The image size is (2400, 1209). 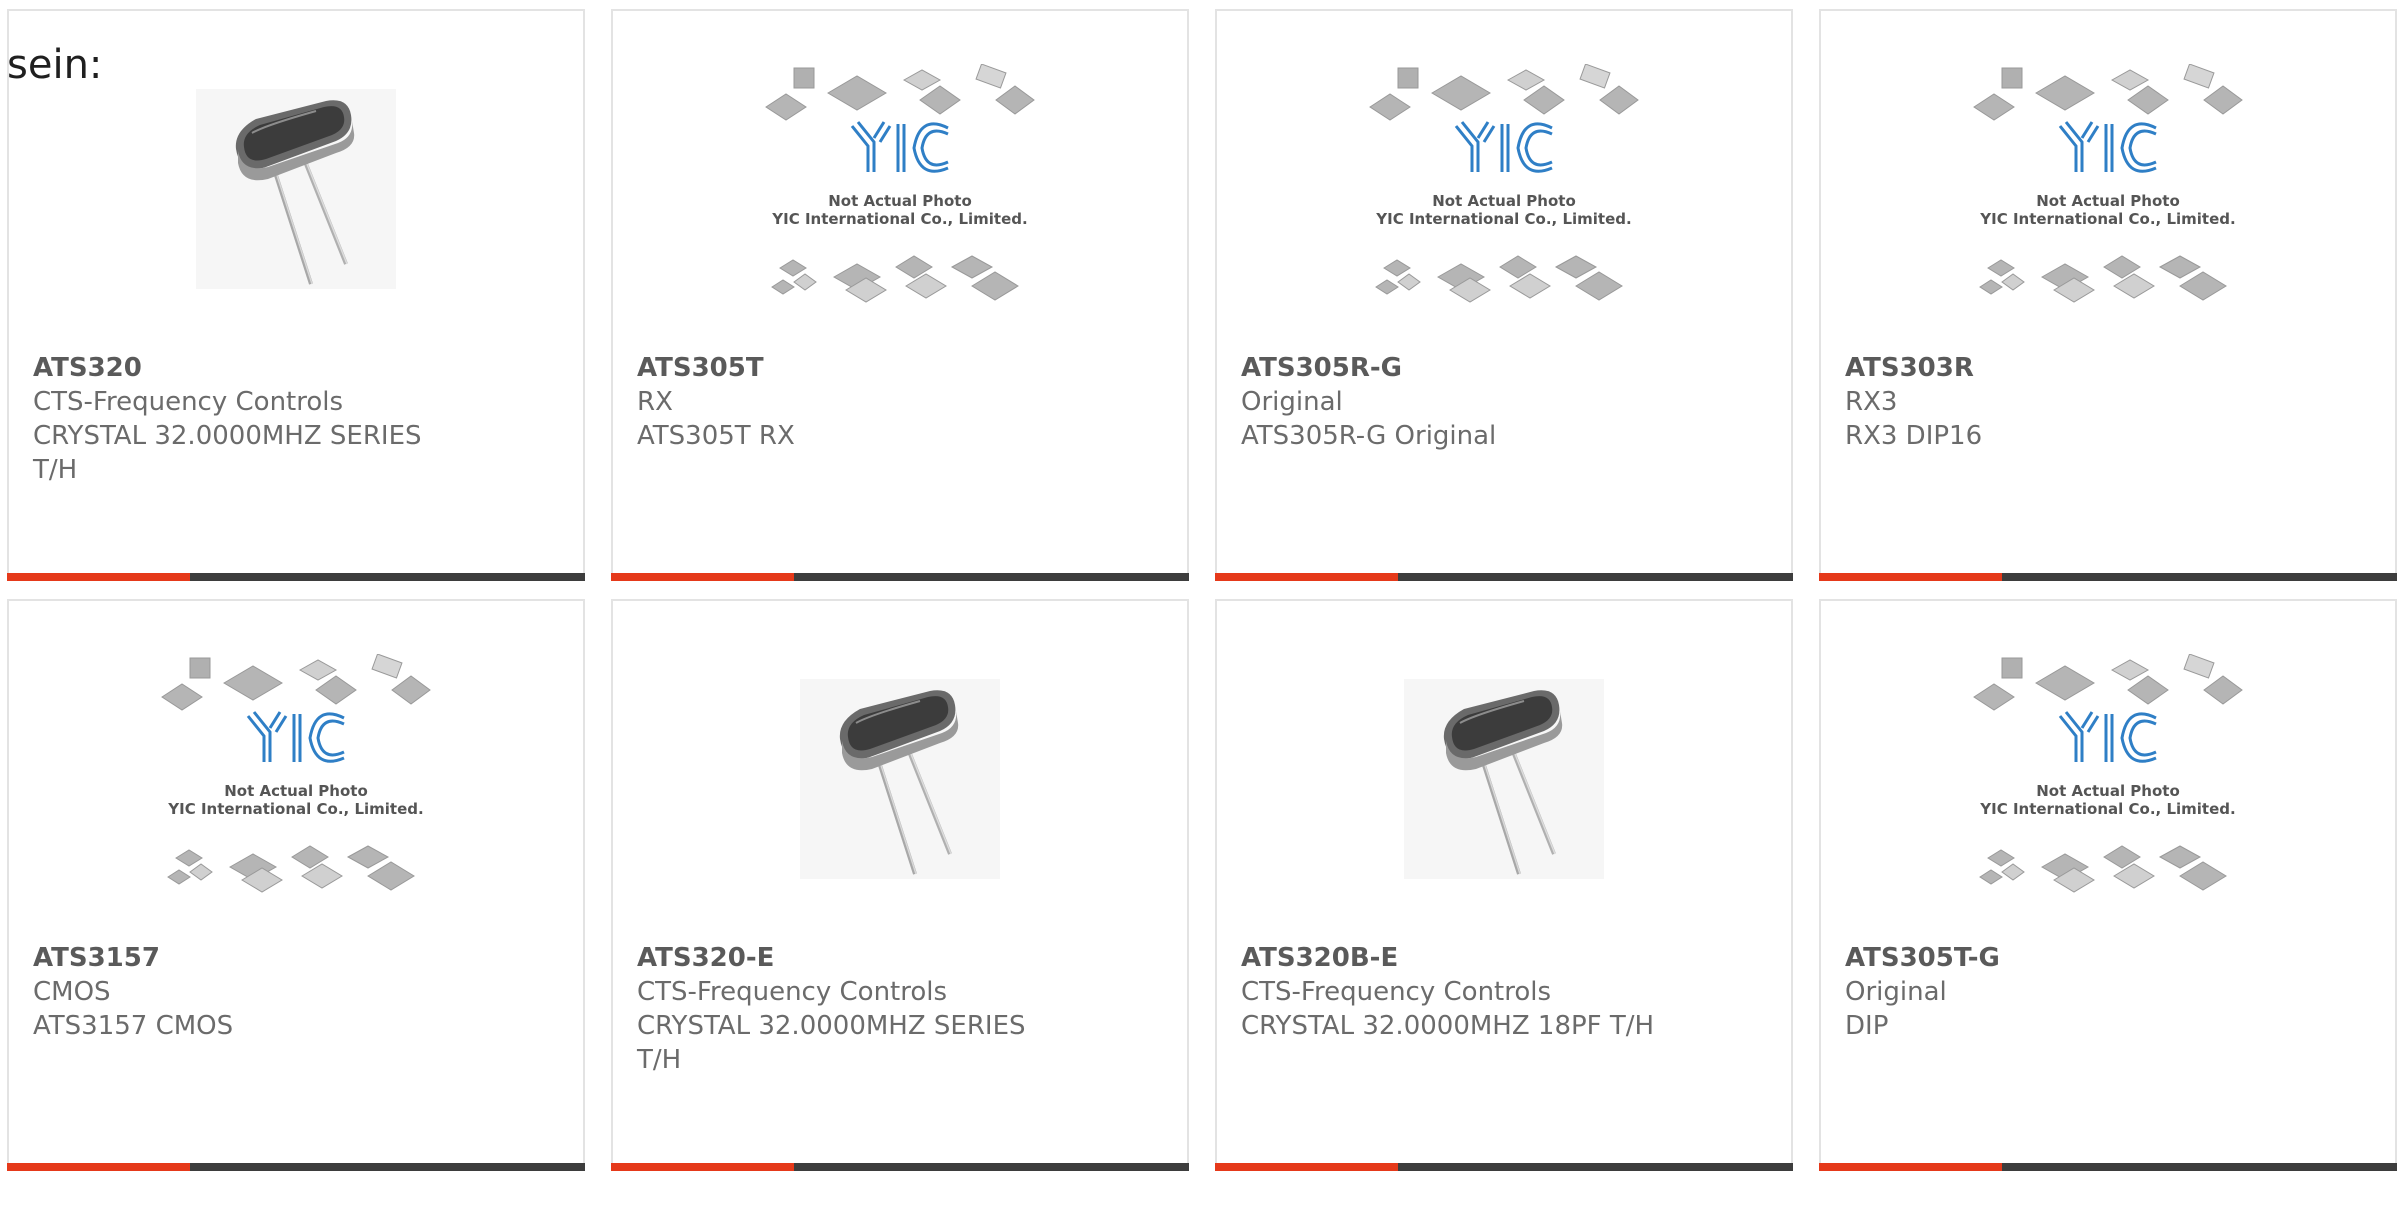 What do you see at coordinates (1914, 436) in the screenshot?
I see `description-text: RX3 DIP16` at bounding box center [1914, 436].